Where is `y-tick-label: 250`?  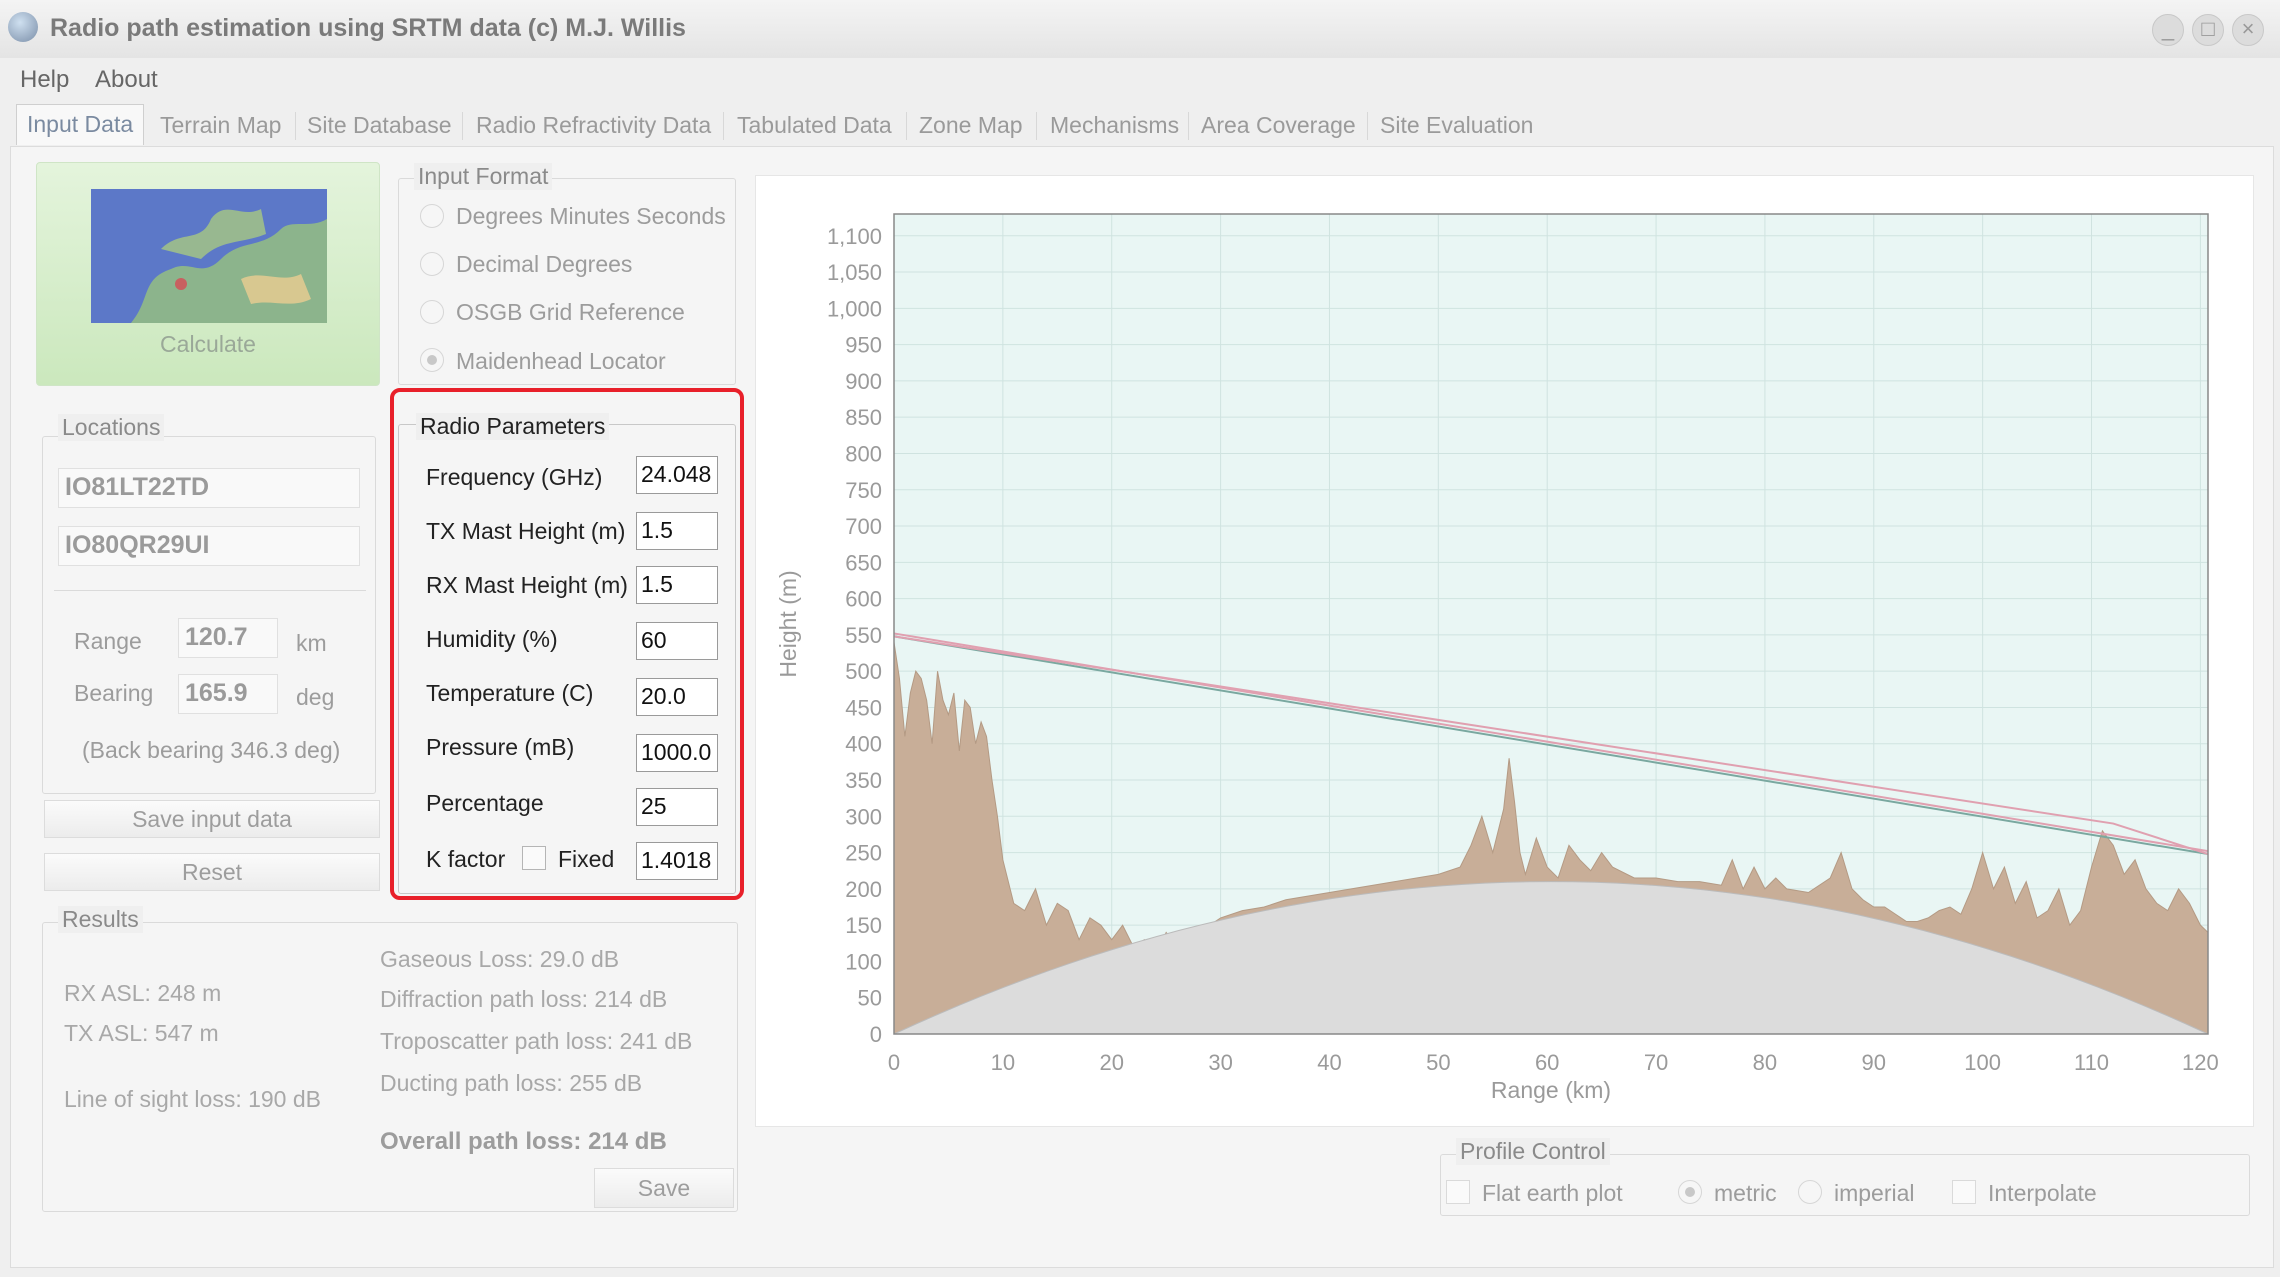
y-tick-label: 250 is located at coordinates (863, 853).